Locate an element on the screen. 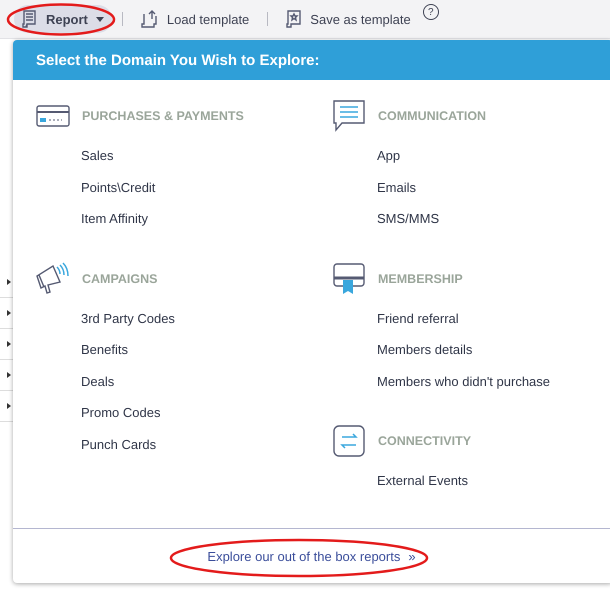 This screenshot has width=610, height=589. help-icon: ? is located at coordinates (430, 12).